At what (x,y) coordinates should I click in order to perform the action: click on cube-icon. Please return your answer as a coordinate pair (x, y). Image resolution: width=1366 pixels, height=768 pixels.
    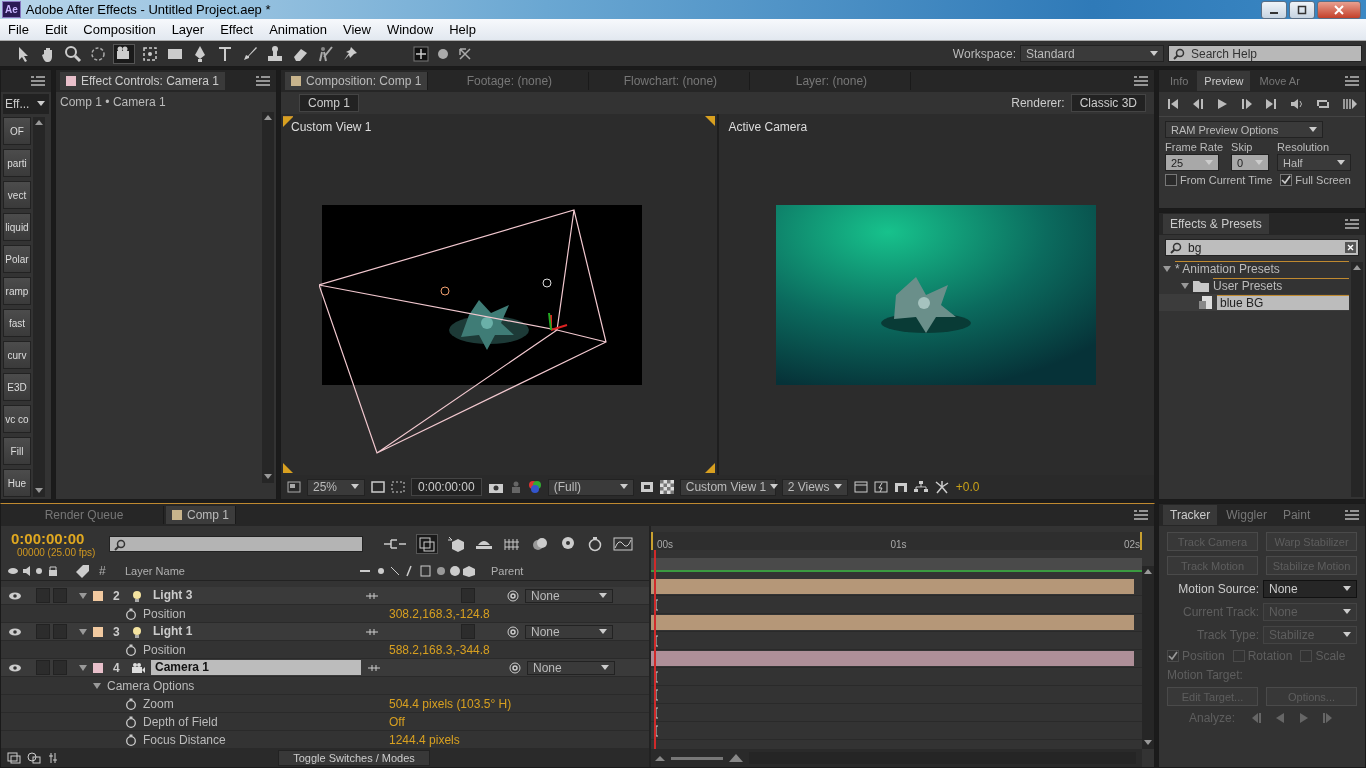
    Looking at the image, I should click on (456, 544).